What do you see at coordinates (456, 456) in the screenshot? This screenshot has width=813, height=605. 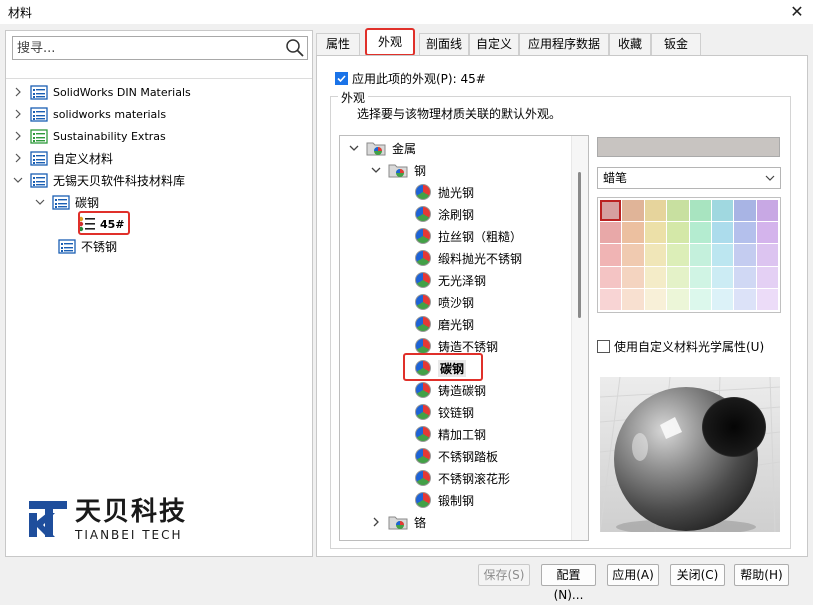 I see `appearance-item: 不锈钢踏板` at bounding box center [456, 456].